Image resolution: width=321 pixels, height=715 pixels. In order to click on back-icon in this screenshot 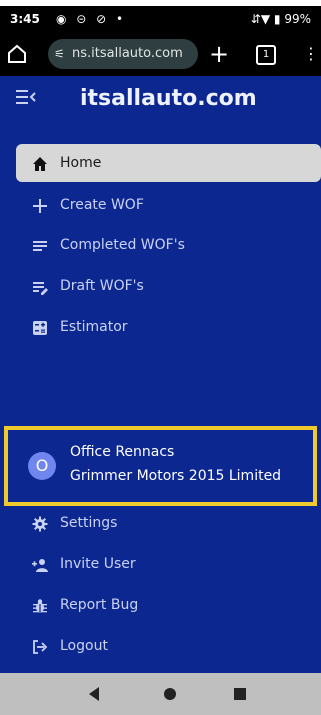, I will do `click(94, 694)`.